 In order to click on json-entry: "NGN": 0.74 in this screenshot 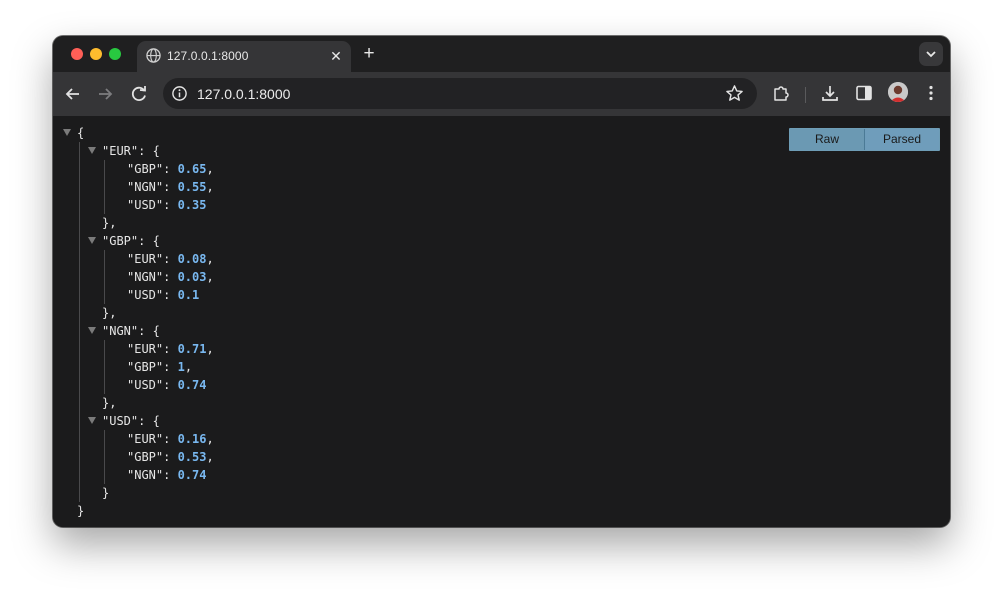, I will do `click(138, 475)`.